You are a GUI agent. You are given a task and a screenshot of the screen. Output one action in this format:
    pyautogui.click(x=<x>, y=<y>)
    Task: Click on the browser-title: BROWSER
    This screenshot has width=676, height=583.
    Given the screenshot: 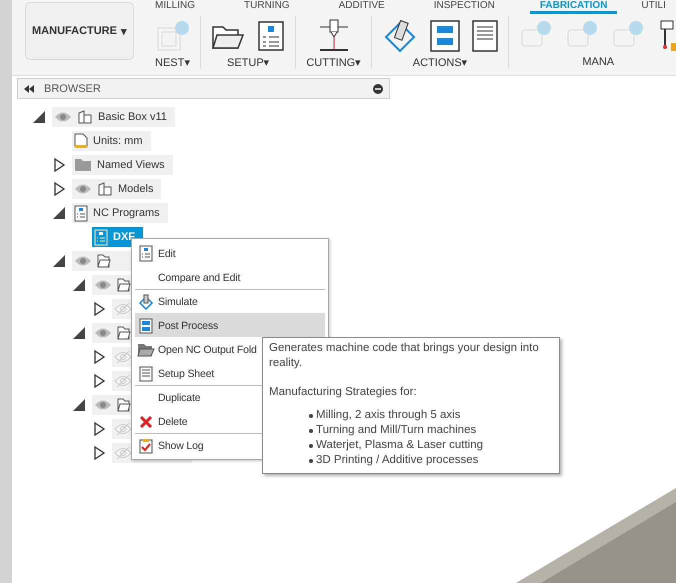 What is the action you would take?
    pyautogui.click(x=73, y=88)
    